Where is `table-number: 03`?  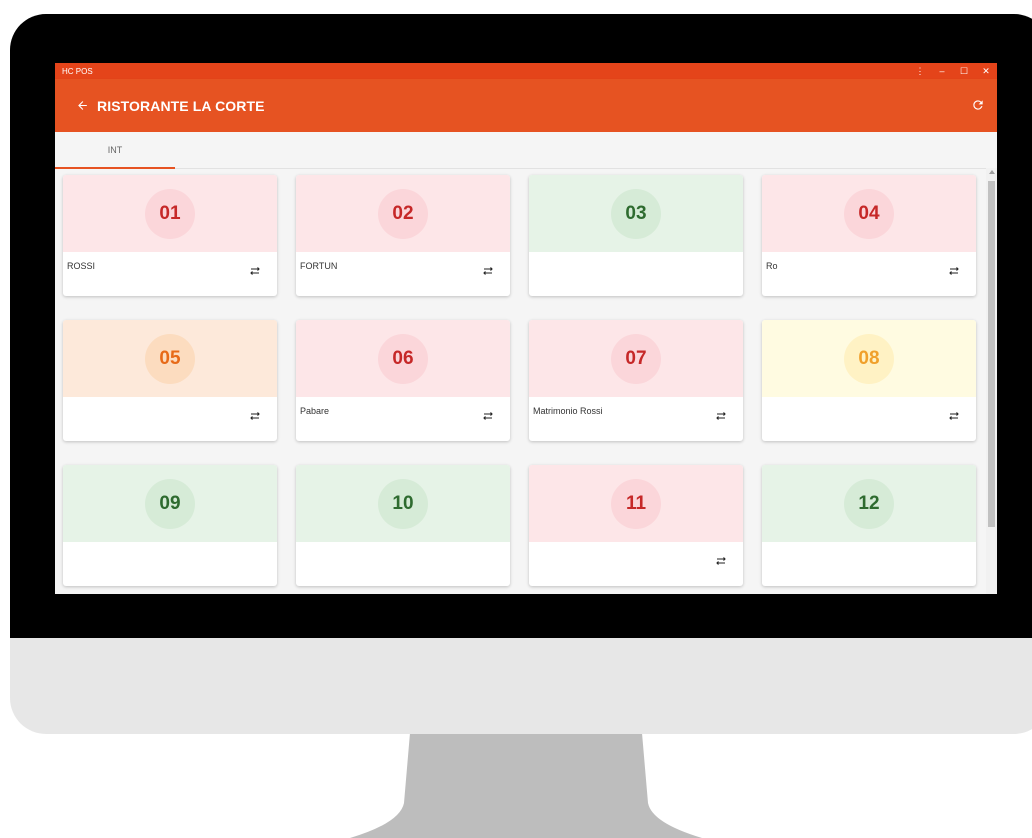 table-number: 03 is located at coordinates (636, 213).